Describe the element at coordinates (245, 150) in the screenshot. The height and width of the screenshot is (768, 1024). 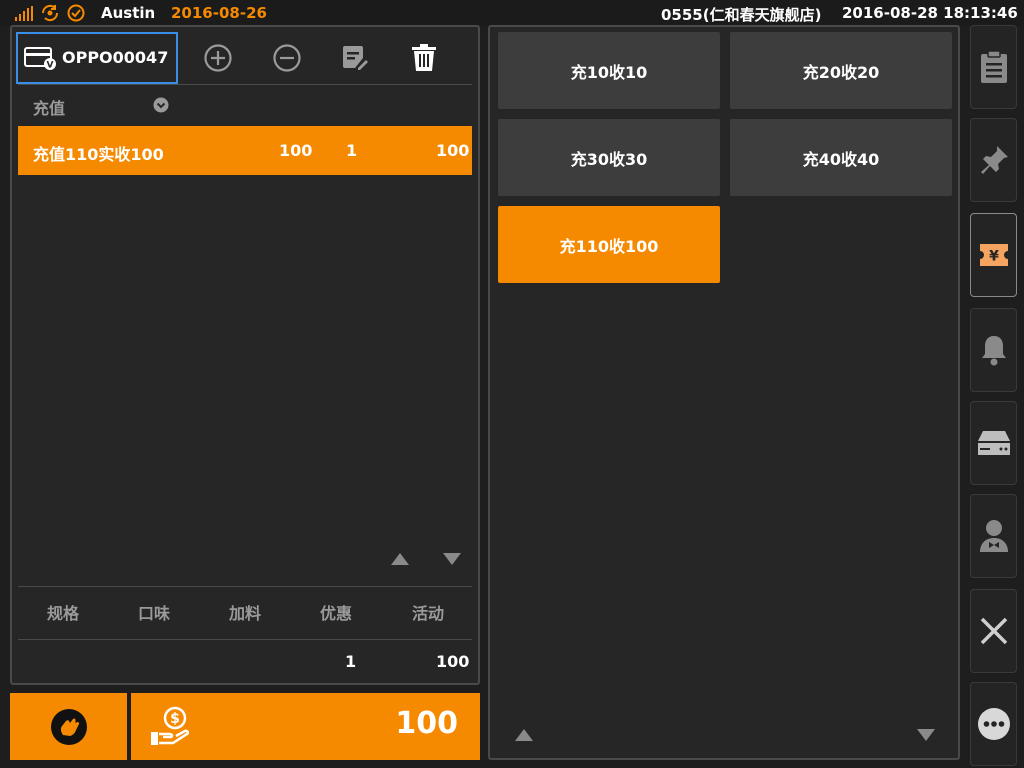
I see `order-row: 充值110实收100 100 1 100` at that location.